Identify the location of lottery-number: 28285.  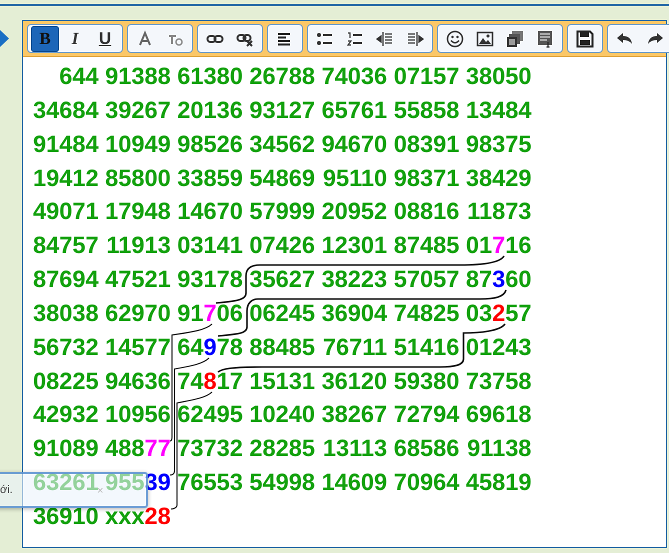
(282, 449).